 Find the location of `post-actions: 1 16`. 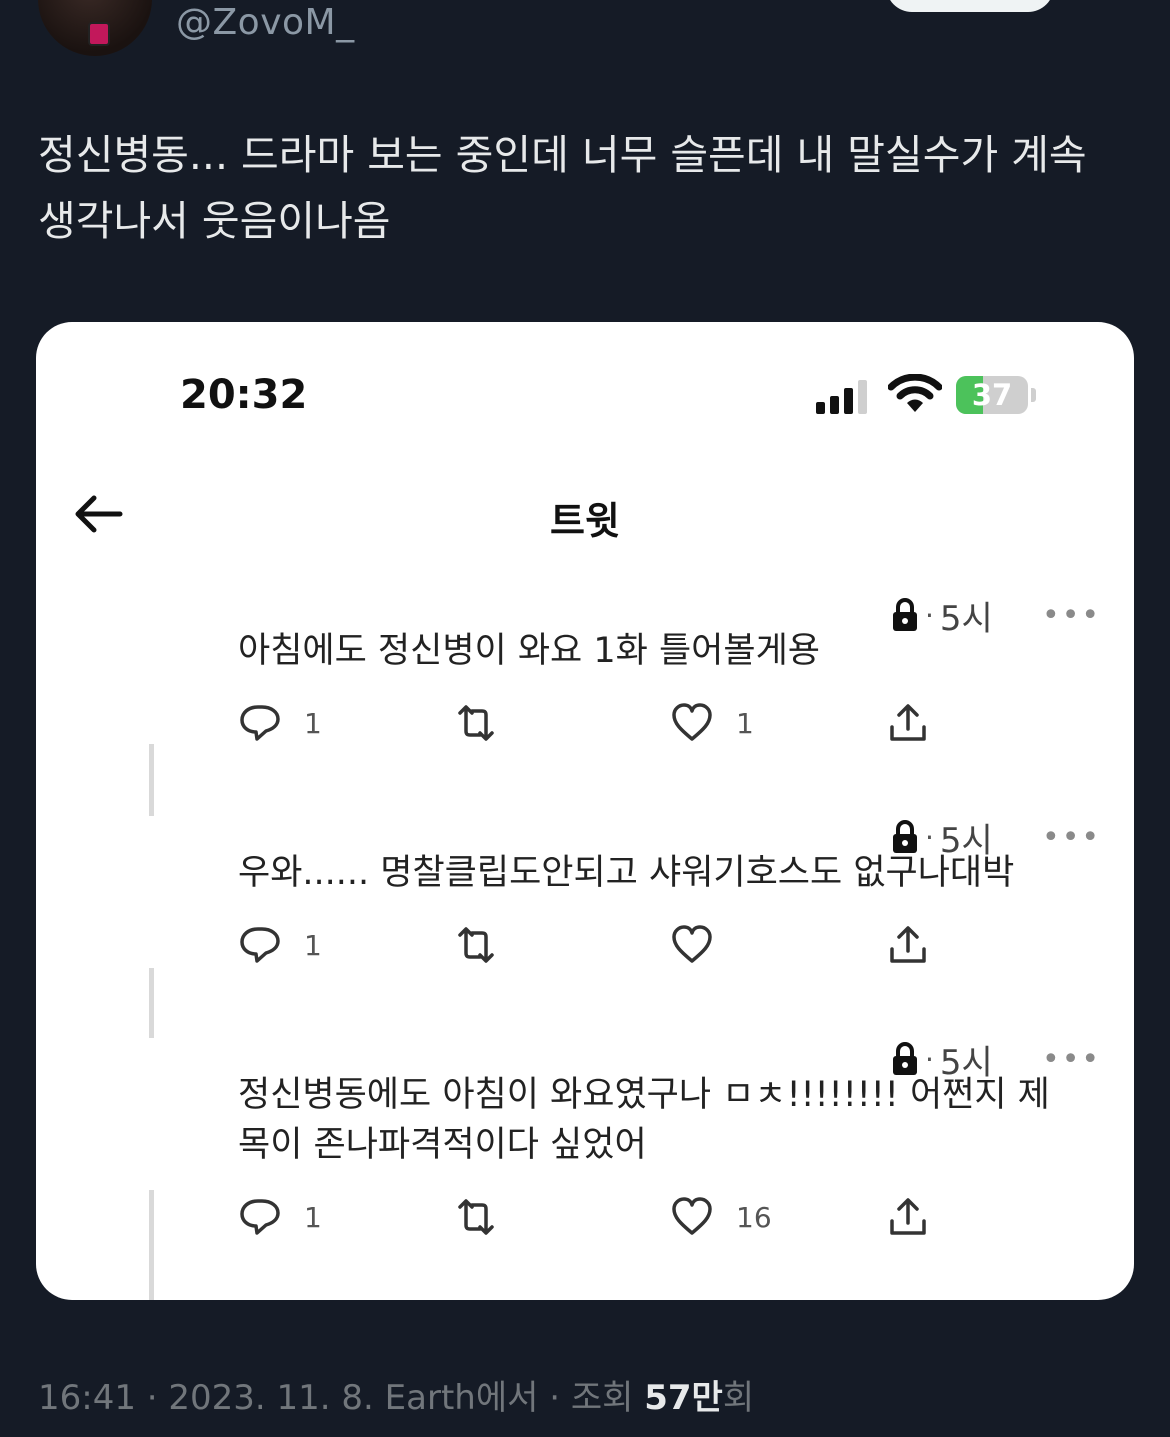

post-actions: 1 16 is located at coordinates (598, 1217).